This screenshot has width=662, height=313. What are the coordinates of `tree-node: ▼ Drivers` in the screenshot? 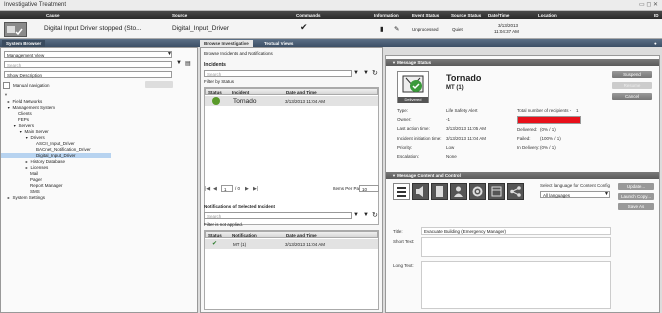 It's located at (35, 137).